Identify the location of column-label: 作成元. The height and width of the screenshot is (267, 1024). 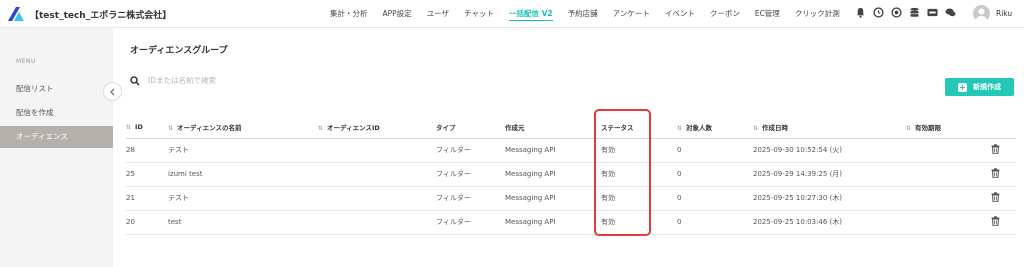
(515, 127).